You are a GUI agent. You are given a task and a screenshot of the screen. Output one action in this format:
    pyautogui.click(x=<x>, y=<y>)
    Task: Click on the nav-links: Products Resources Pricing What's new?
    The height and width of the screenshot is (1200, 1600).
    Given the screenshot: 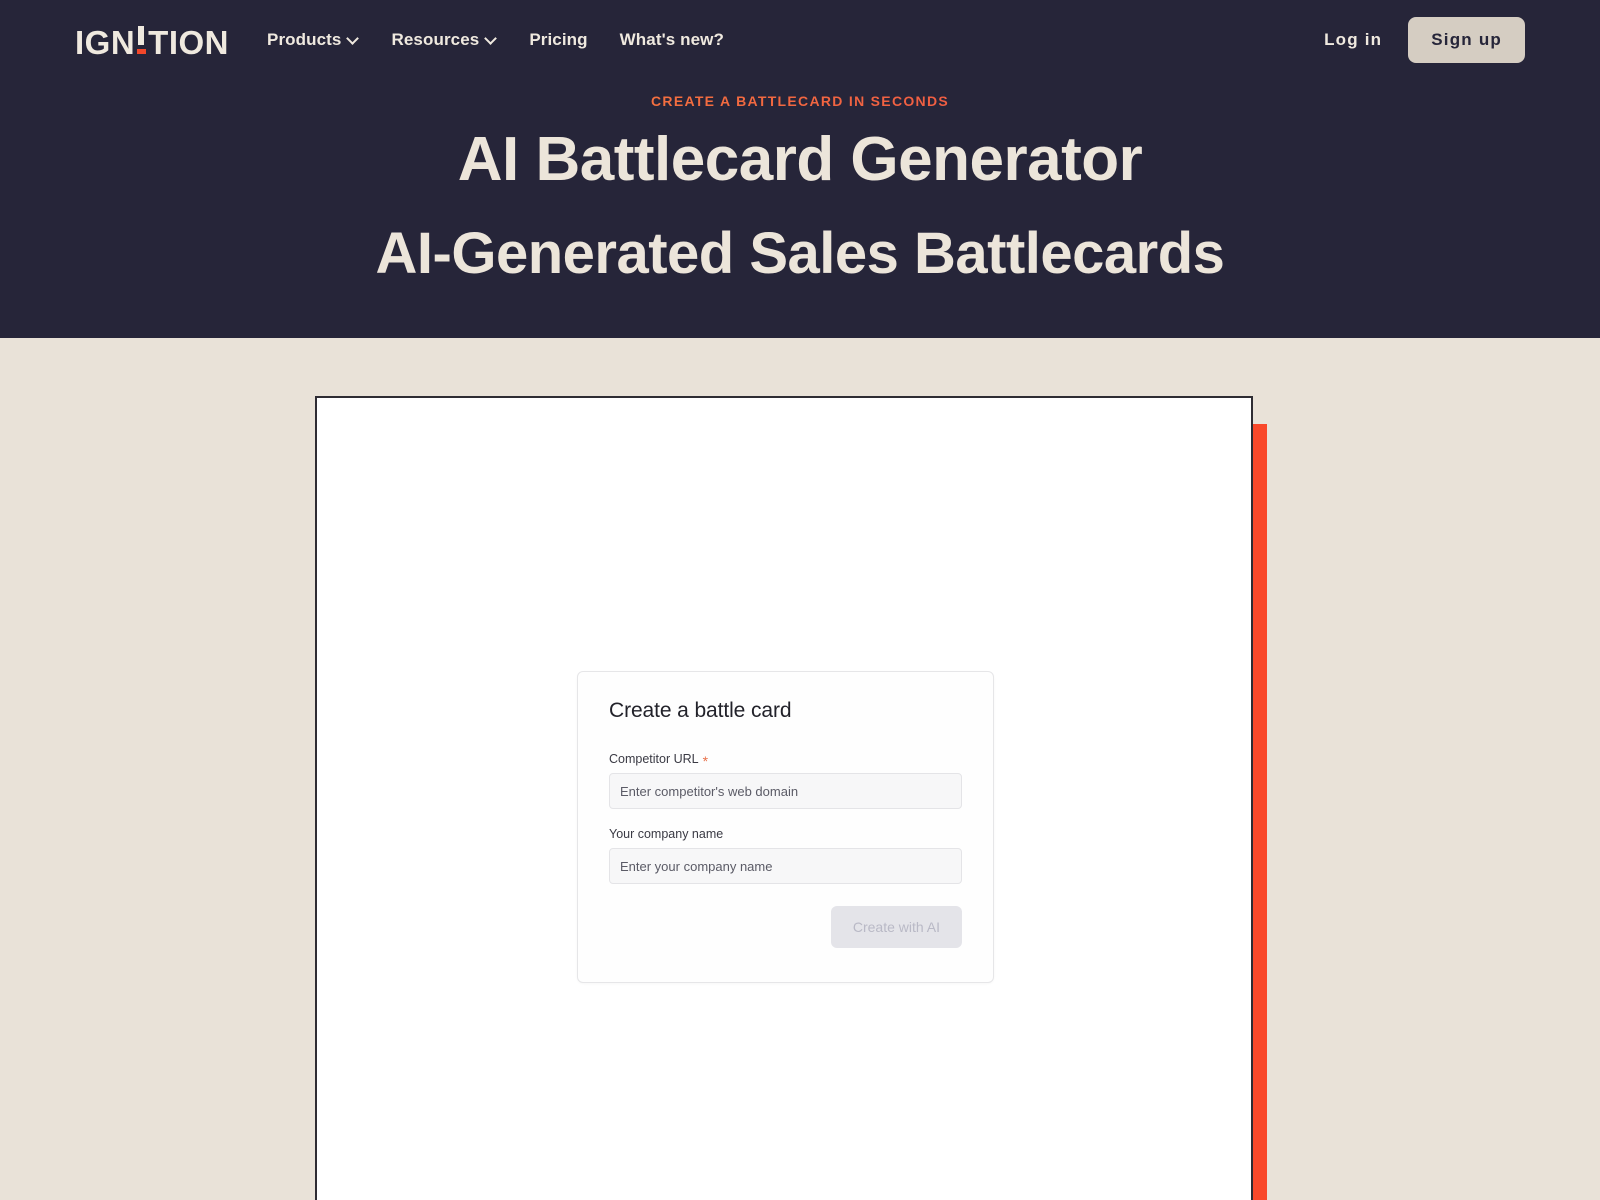 What is the action you would take?
    pyautogui.click(x=795, y=40)
    